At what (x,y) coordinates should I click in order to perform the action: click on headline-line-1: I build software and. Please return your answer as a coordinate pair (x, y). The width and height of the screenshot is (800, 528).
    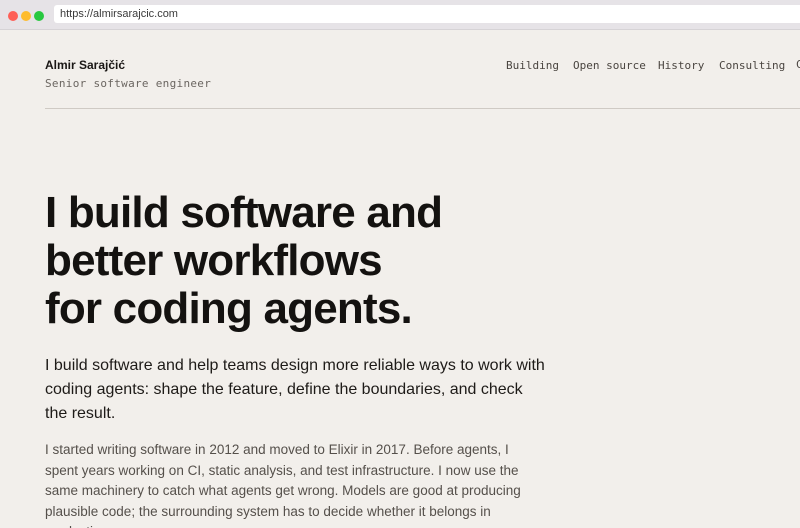
    Looking at the image, I should click on (244, 212).